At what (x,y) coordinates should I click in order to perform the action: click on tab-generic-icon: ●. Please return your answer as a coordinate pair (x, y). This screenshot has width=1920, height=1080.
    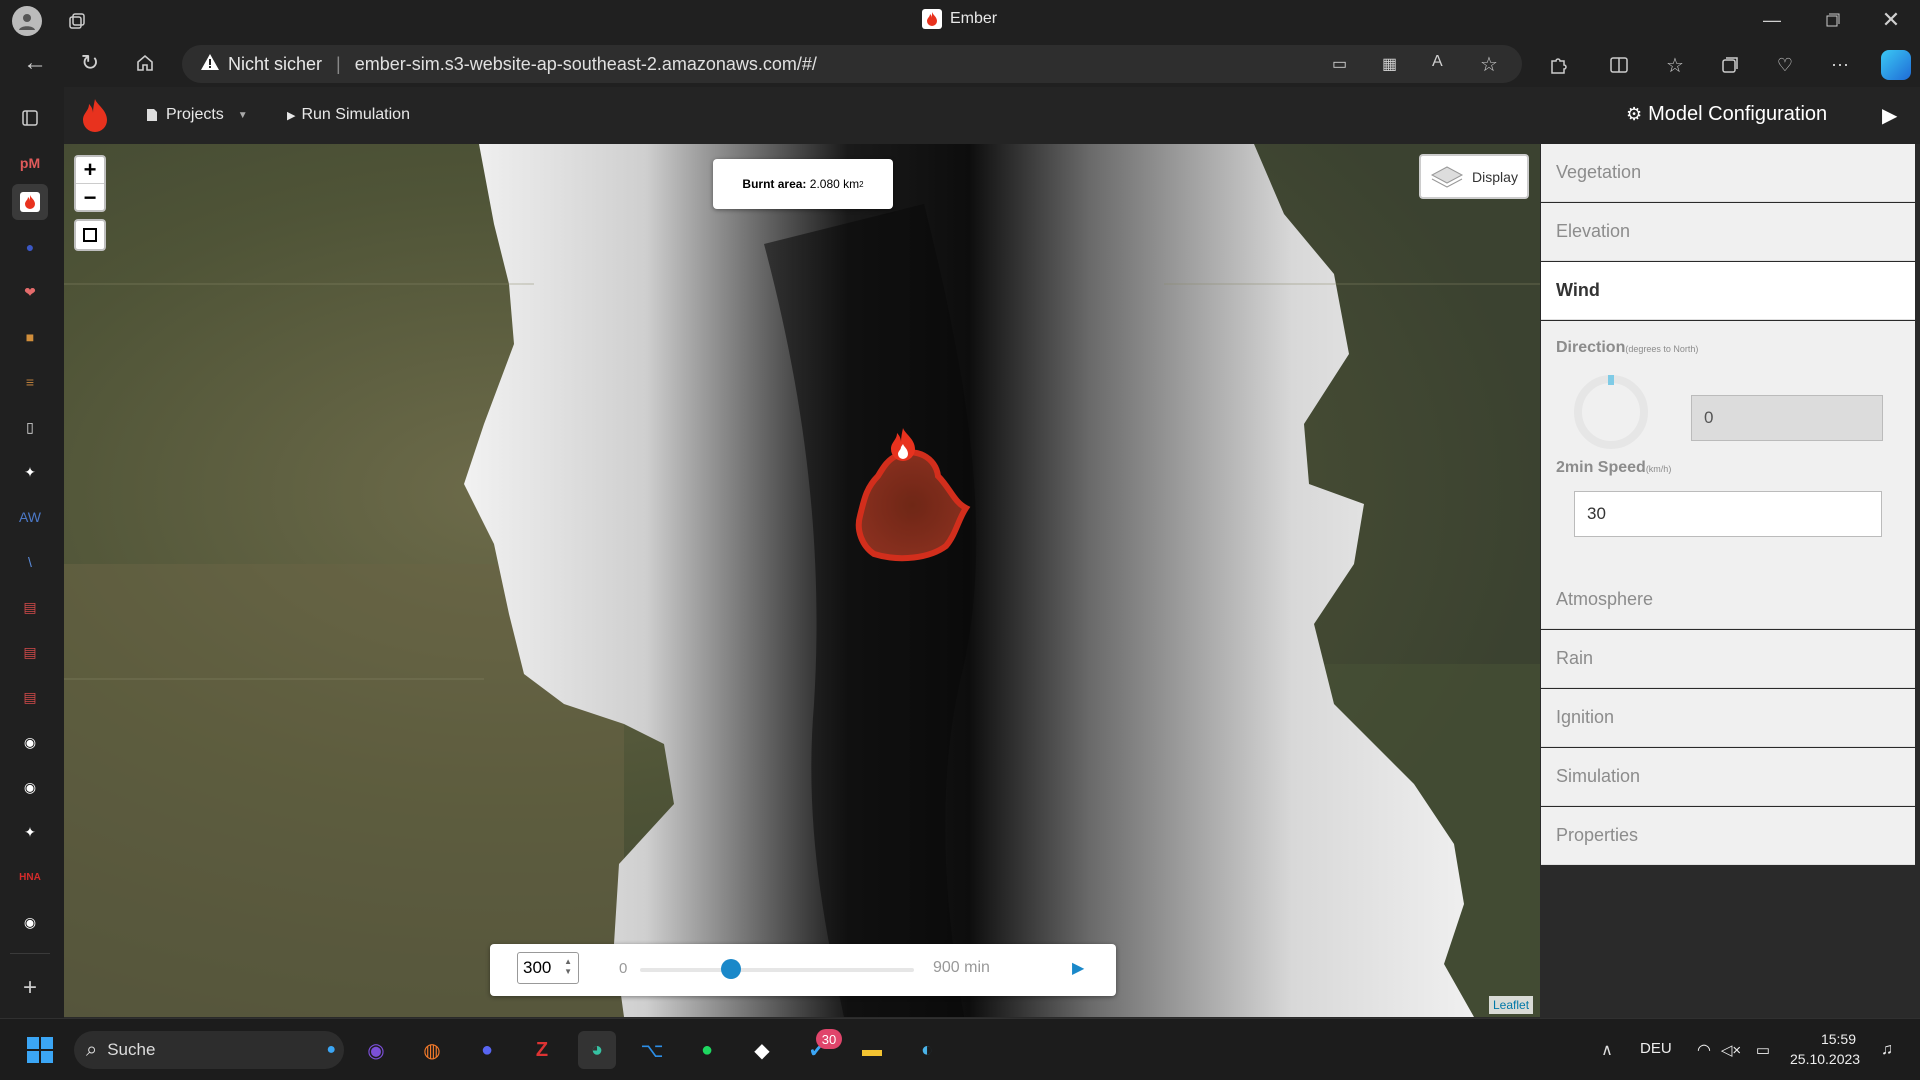
    Looking at the image, I should click on (30, 247).